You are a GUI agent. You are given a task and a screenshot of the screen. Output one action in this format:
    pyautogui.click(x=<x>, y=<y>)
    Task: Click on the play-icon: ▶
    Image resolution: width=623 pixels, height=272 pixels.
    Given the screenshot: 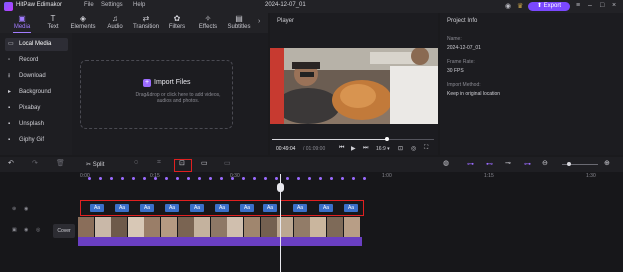 What is the action you would take?
    pyautogui.click(x=353, y=148)
    